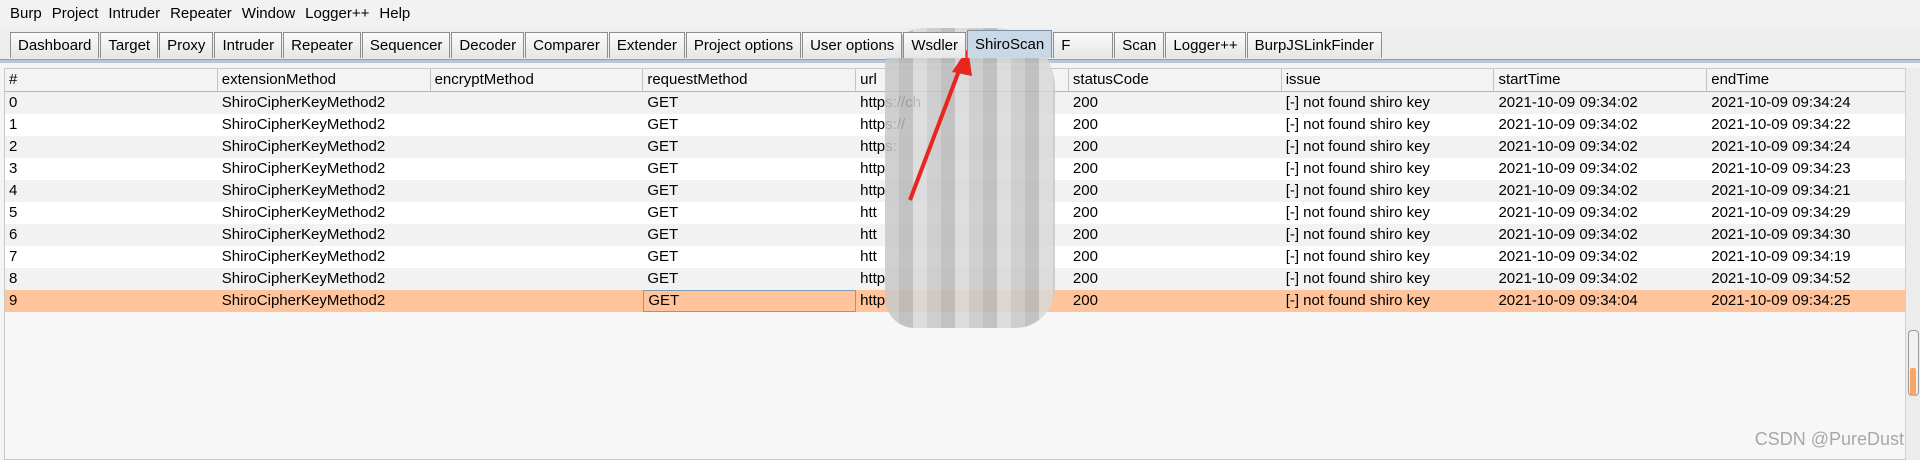 The image size is (1920, 460). What do you see at coordinates (646, 45) in the screenshot?
I see `tab-extender: Extender` at bounding box center [646, 45].